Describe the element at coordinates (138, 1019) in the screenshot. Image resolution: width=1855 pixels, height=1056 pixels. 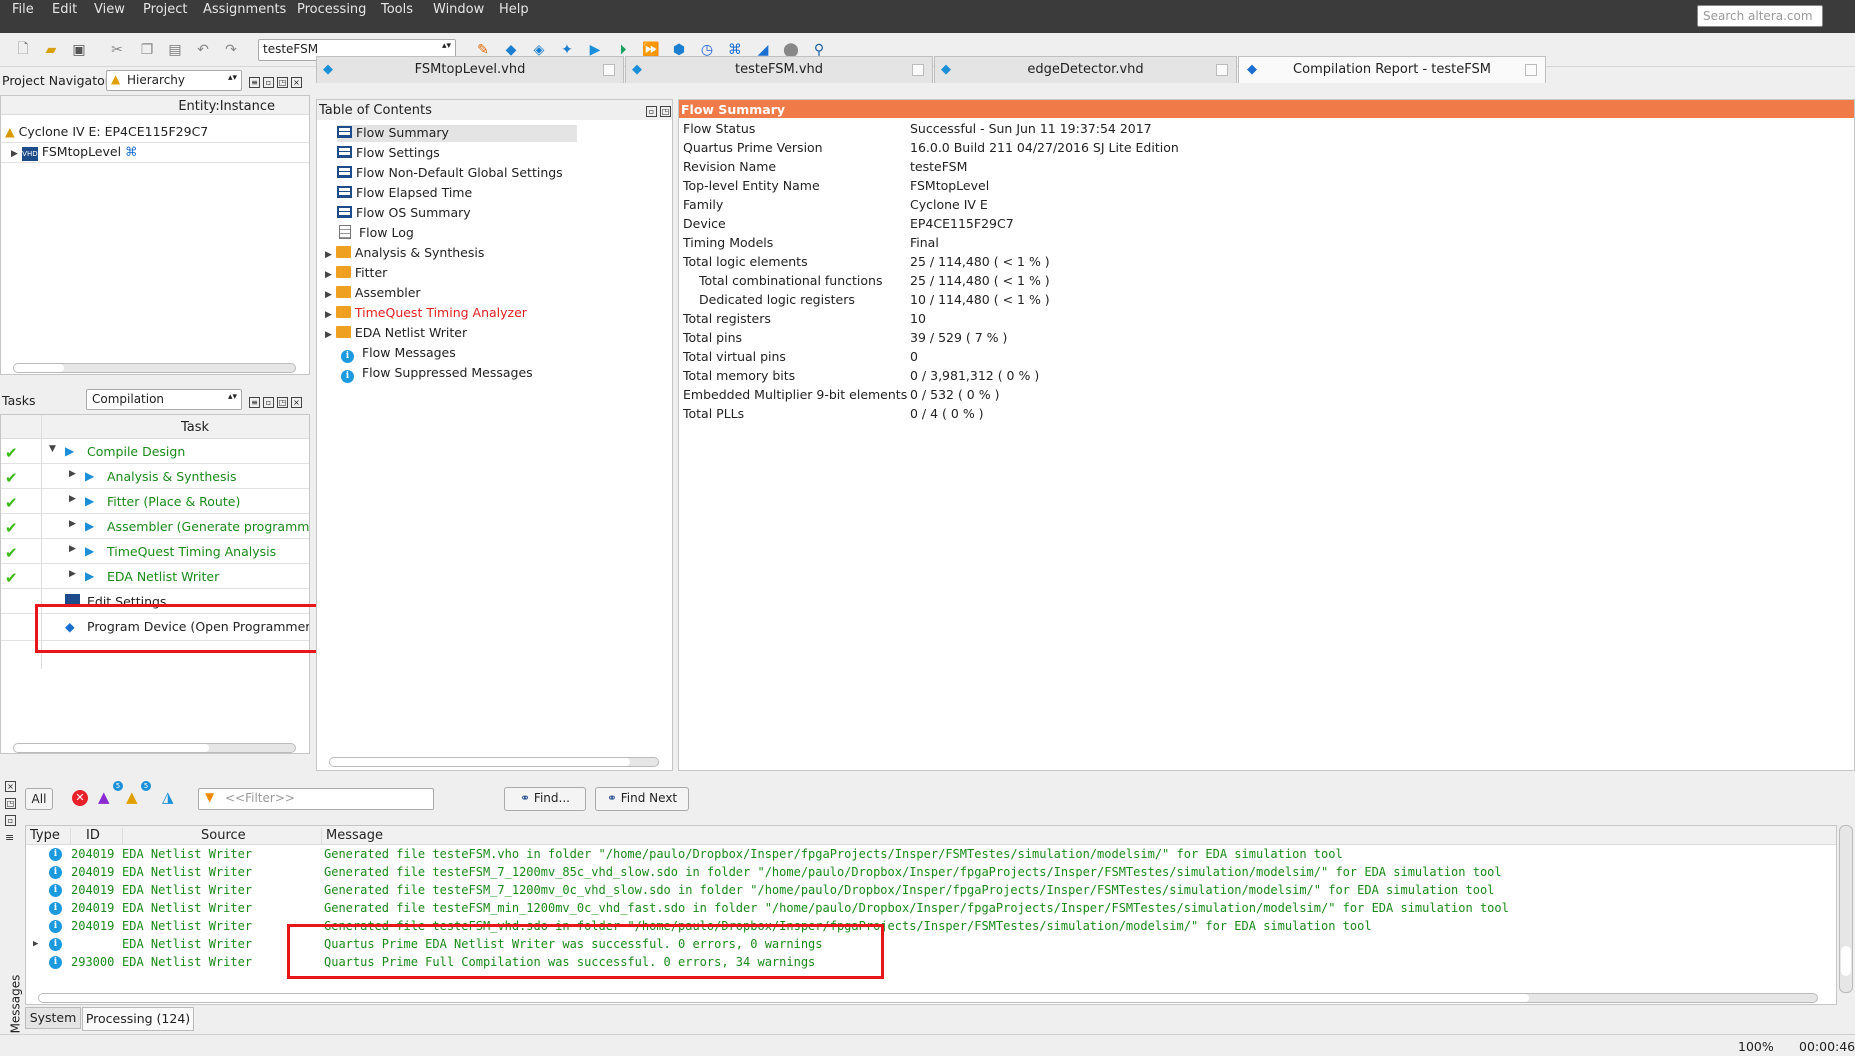
I see `tab-processing: Processing (124)` at that location.